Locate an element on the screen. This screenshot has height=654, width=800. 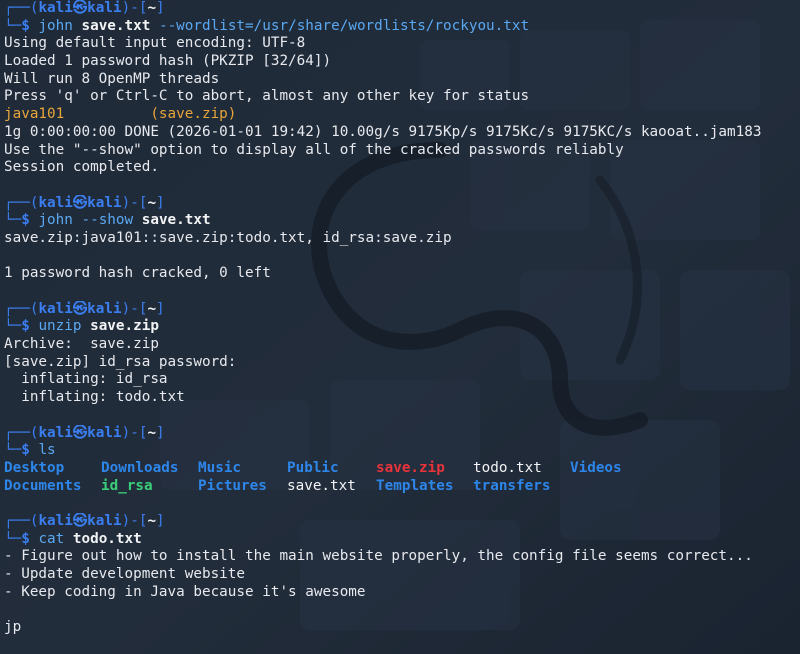
output-line: Using default input encoding: UTF-8 is located at coordinates (155, 43).